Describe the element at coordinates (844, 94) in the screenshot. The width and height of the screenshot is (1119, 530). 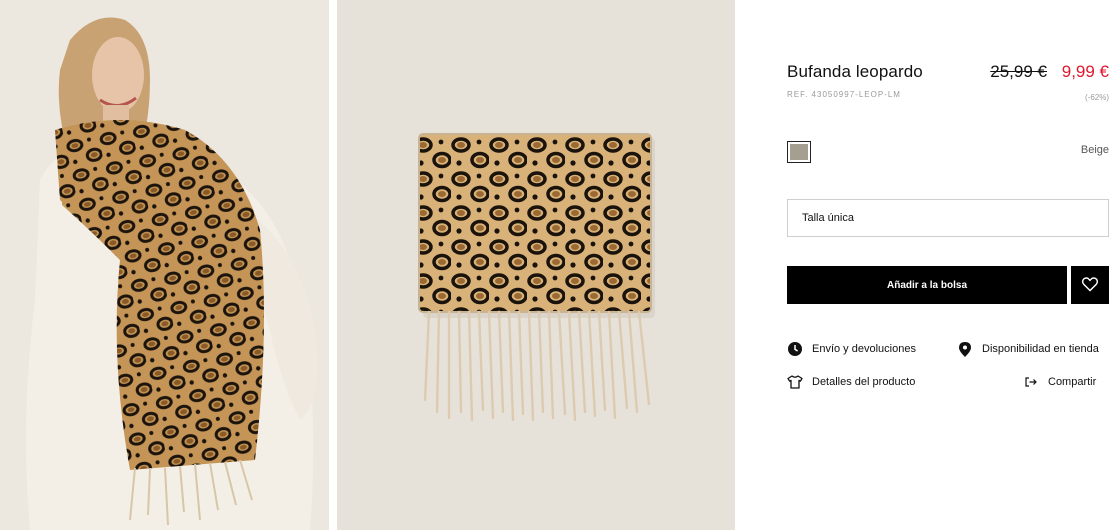
I see `product-reference: REF. 43050997-LEOP-LM` at that location.